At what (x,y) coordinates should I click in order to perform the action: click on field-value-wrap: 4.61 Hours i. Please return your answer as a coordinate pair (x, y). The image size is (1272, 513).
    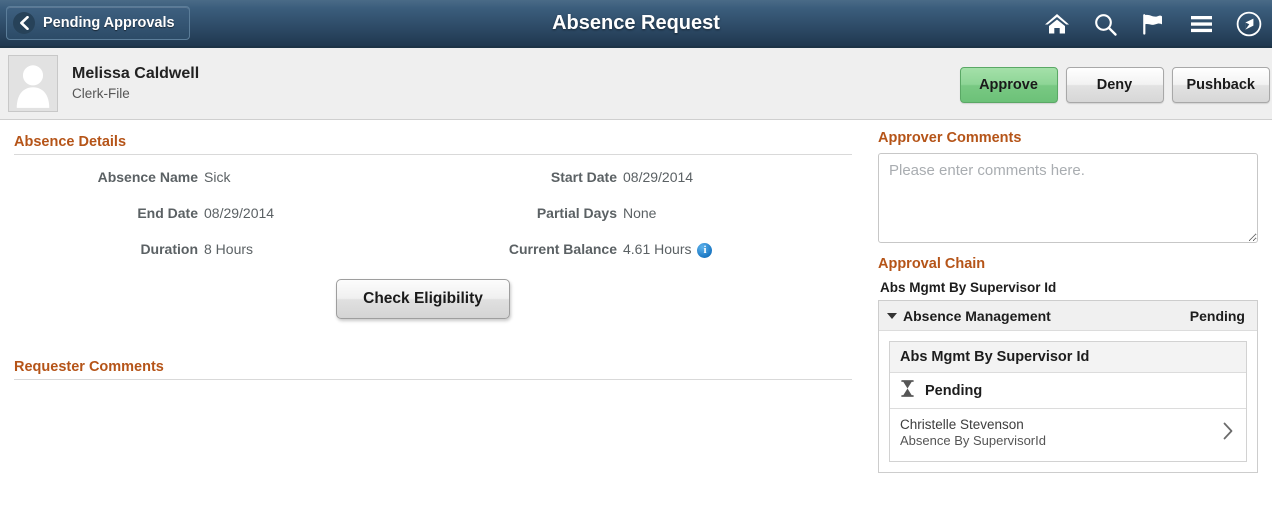
    Looking at the image, I should click on (668, 249).